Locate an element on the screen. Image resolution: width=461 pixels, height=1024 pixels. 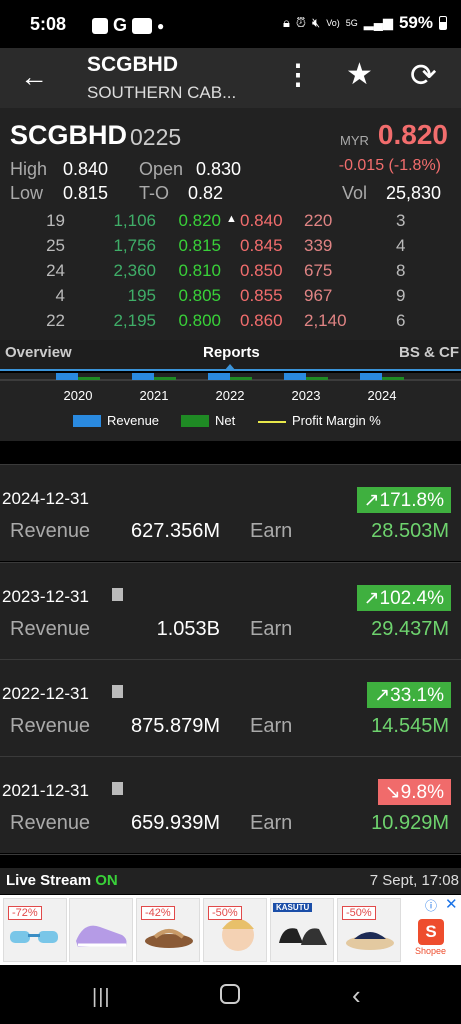
ask-volume: 339 is located at coordinates (318, 245).